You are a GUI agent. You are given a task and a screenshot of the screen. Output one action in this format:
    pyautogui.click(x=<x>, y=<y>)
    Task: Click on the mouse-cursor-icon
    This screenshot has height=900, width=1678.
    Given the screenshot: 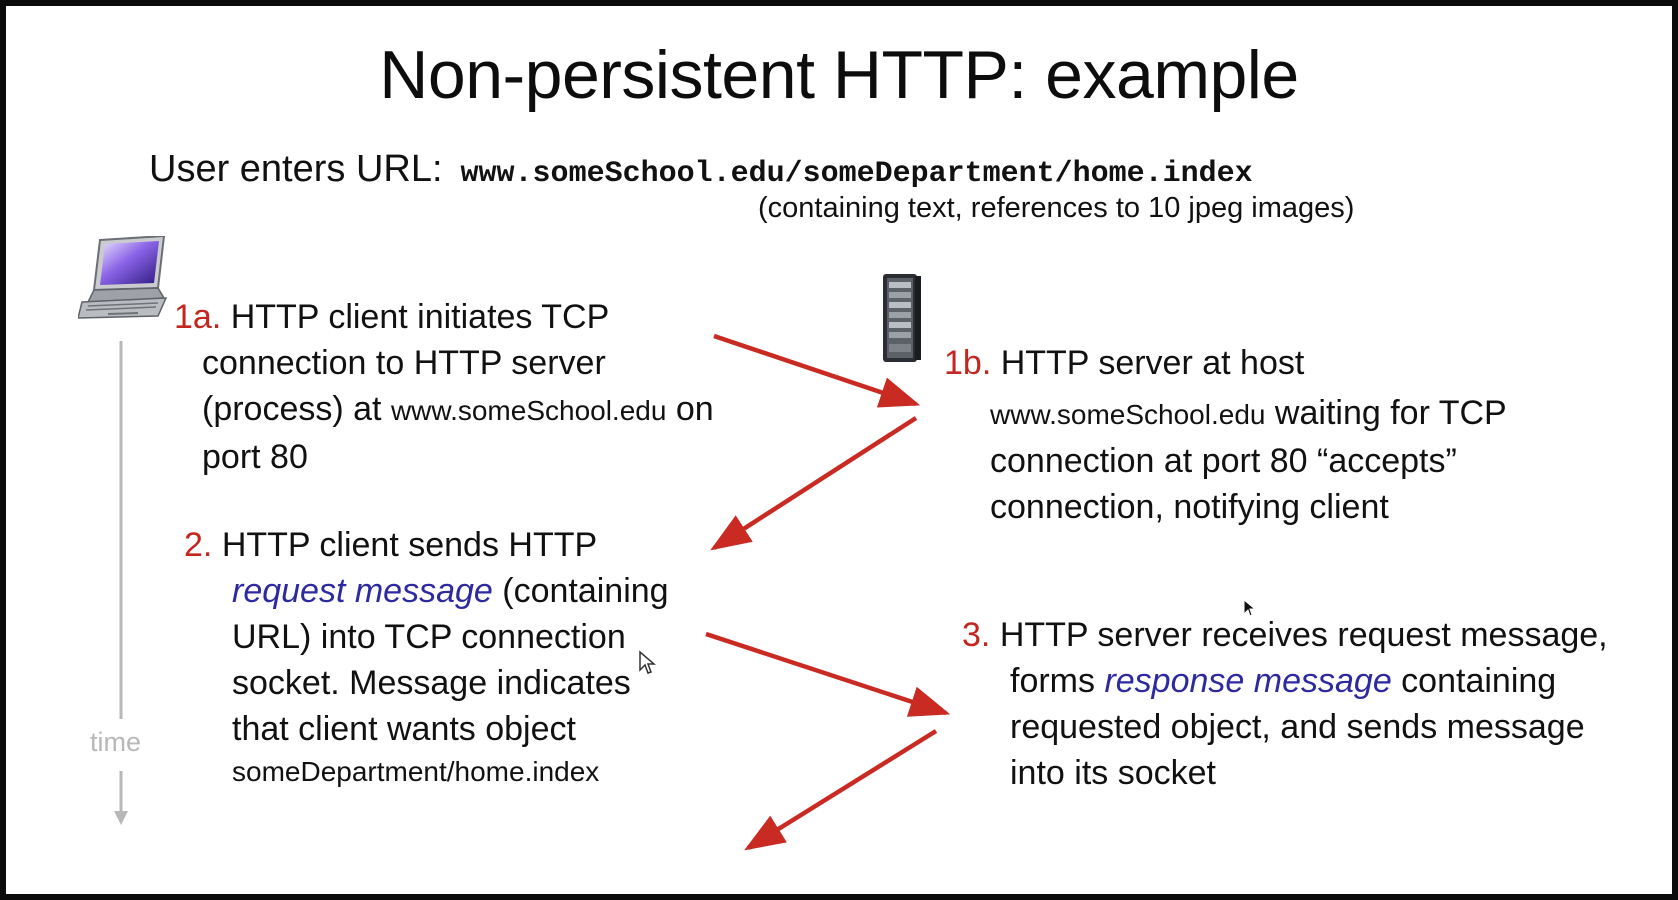 What is the action you would take?
    pyautogui.click(x=647, y=662)
    